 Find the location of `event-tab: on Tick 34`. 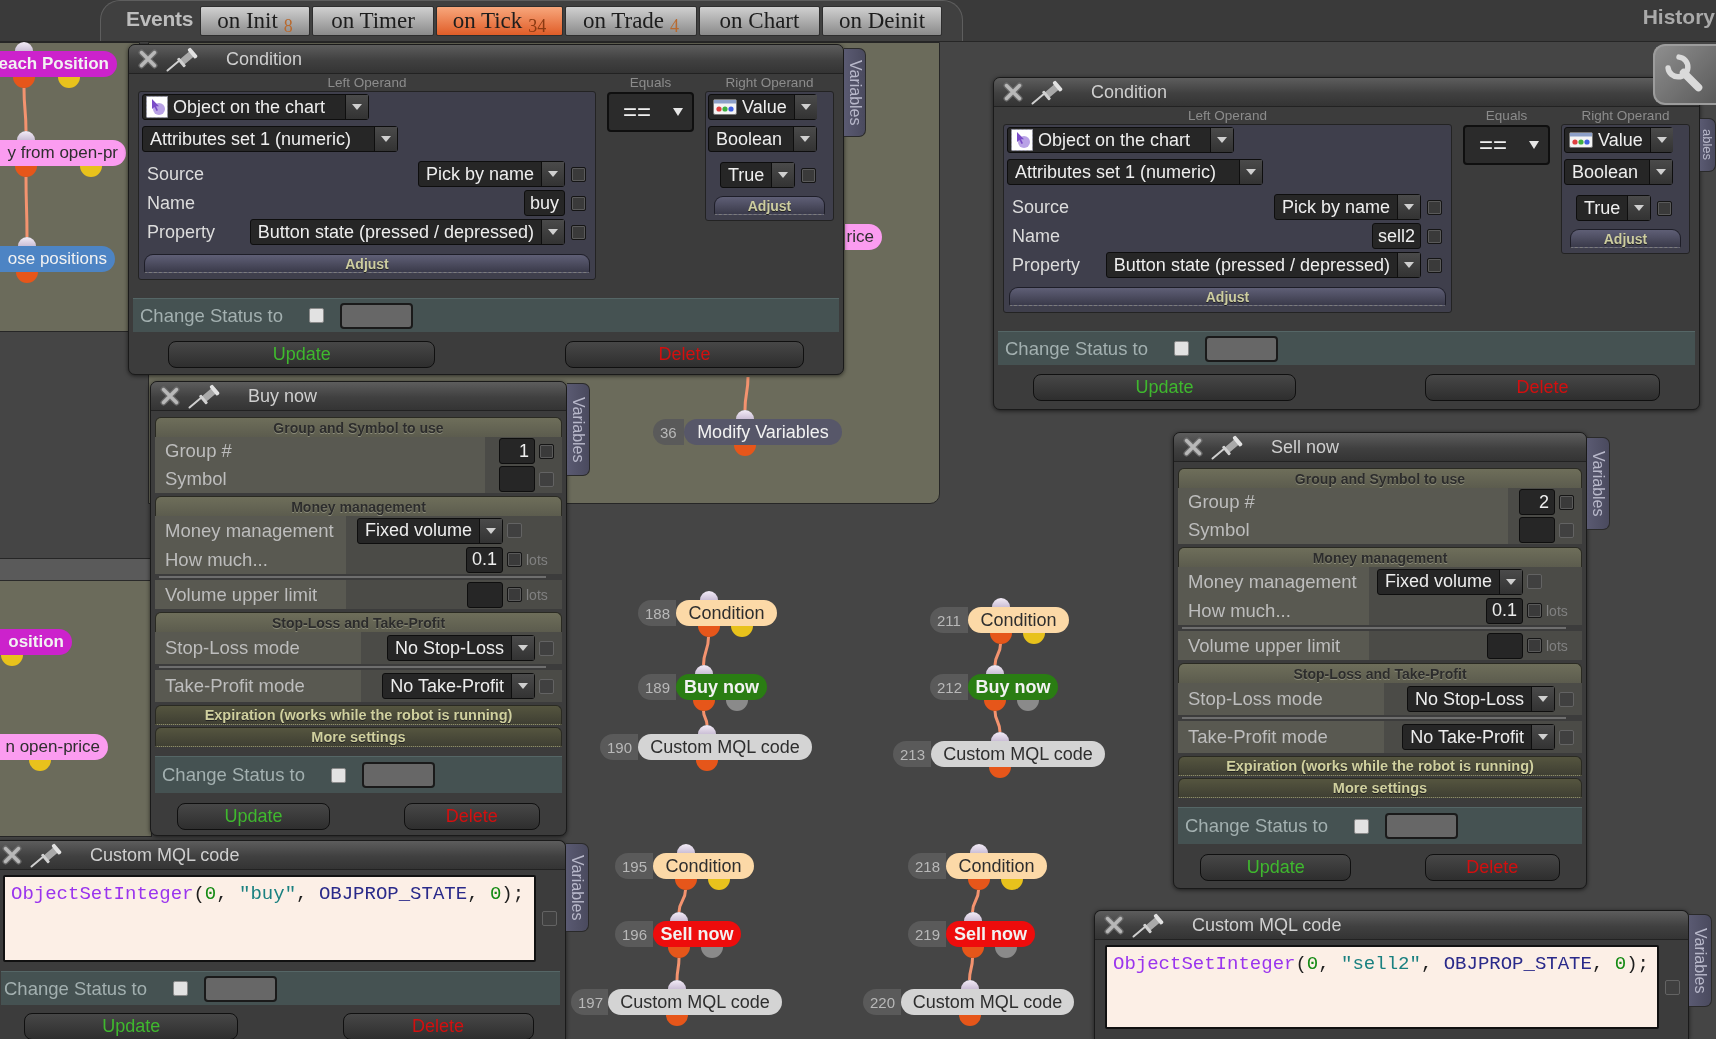

event-tab: on Tick 34 is located at coordinates (499, 21).